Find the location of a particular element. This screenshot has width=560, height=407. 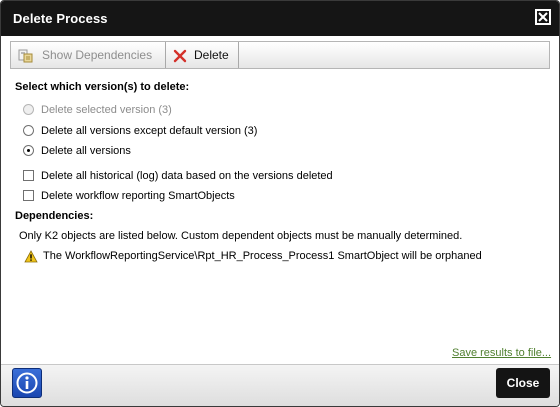

info-button is located at coordinates (27, 383).